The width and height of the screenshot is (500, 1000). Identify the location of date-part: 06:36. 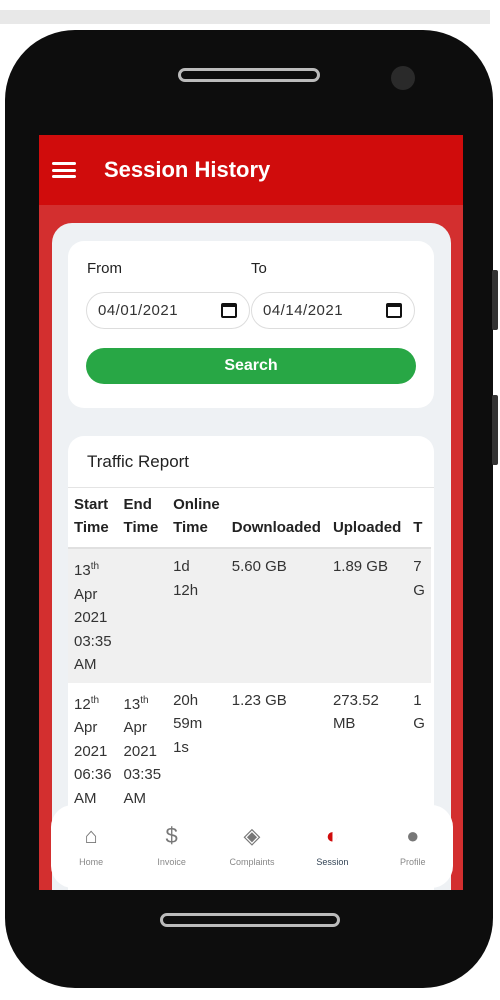
(93, 774).